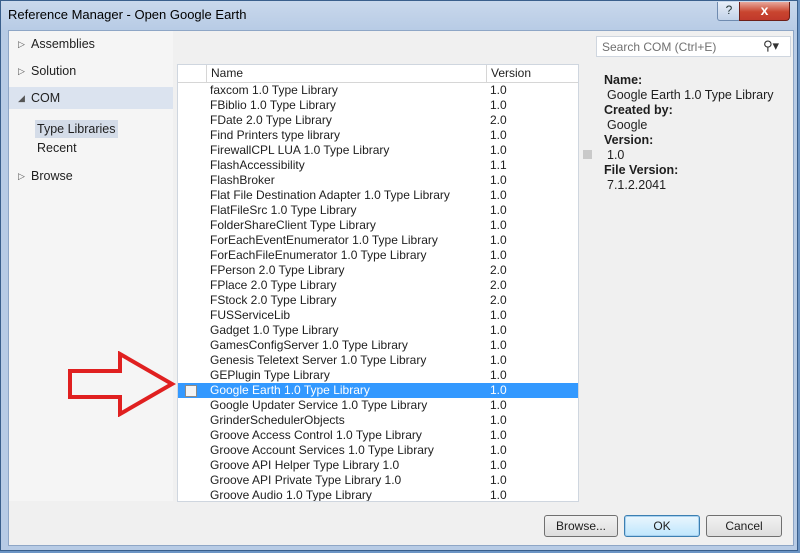 The width and height of the screenshot is (800, 553). What do you see at coordinates (378, 285) in the screenshot?
I see `table-row: FPlace 2.0 Type Library 2.0` at bounding box center [378, 285].